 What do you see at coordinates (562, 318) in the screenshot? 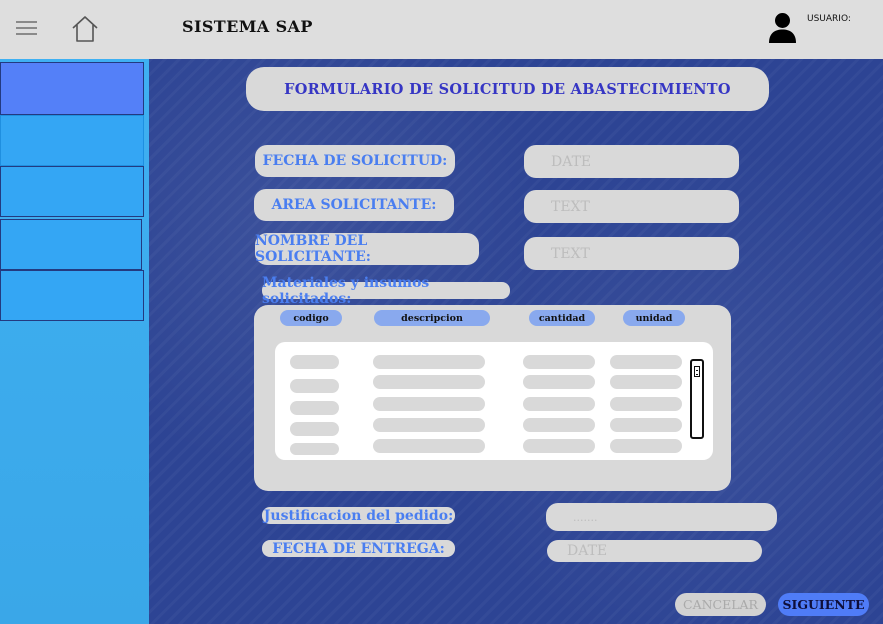
I see `column-header-cantidad: cantidad` at bounding box center [562, 318].